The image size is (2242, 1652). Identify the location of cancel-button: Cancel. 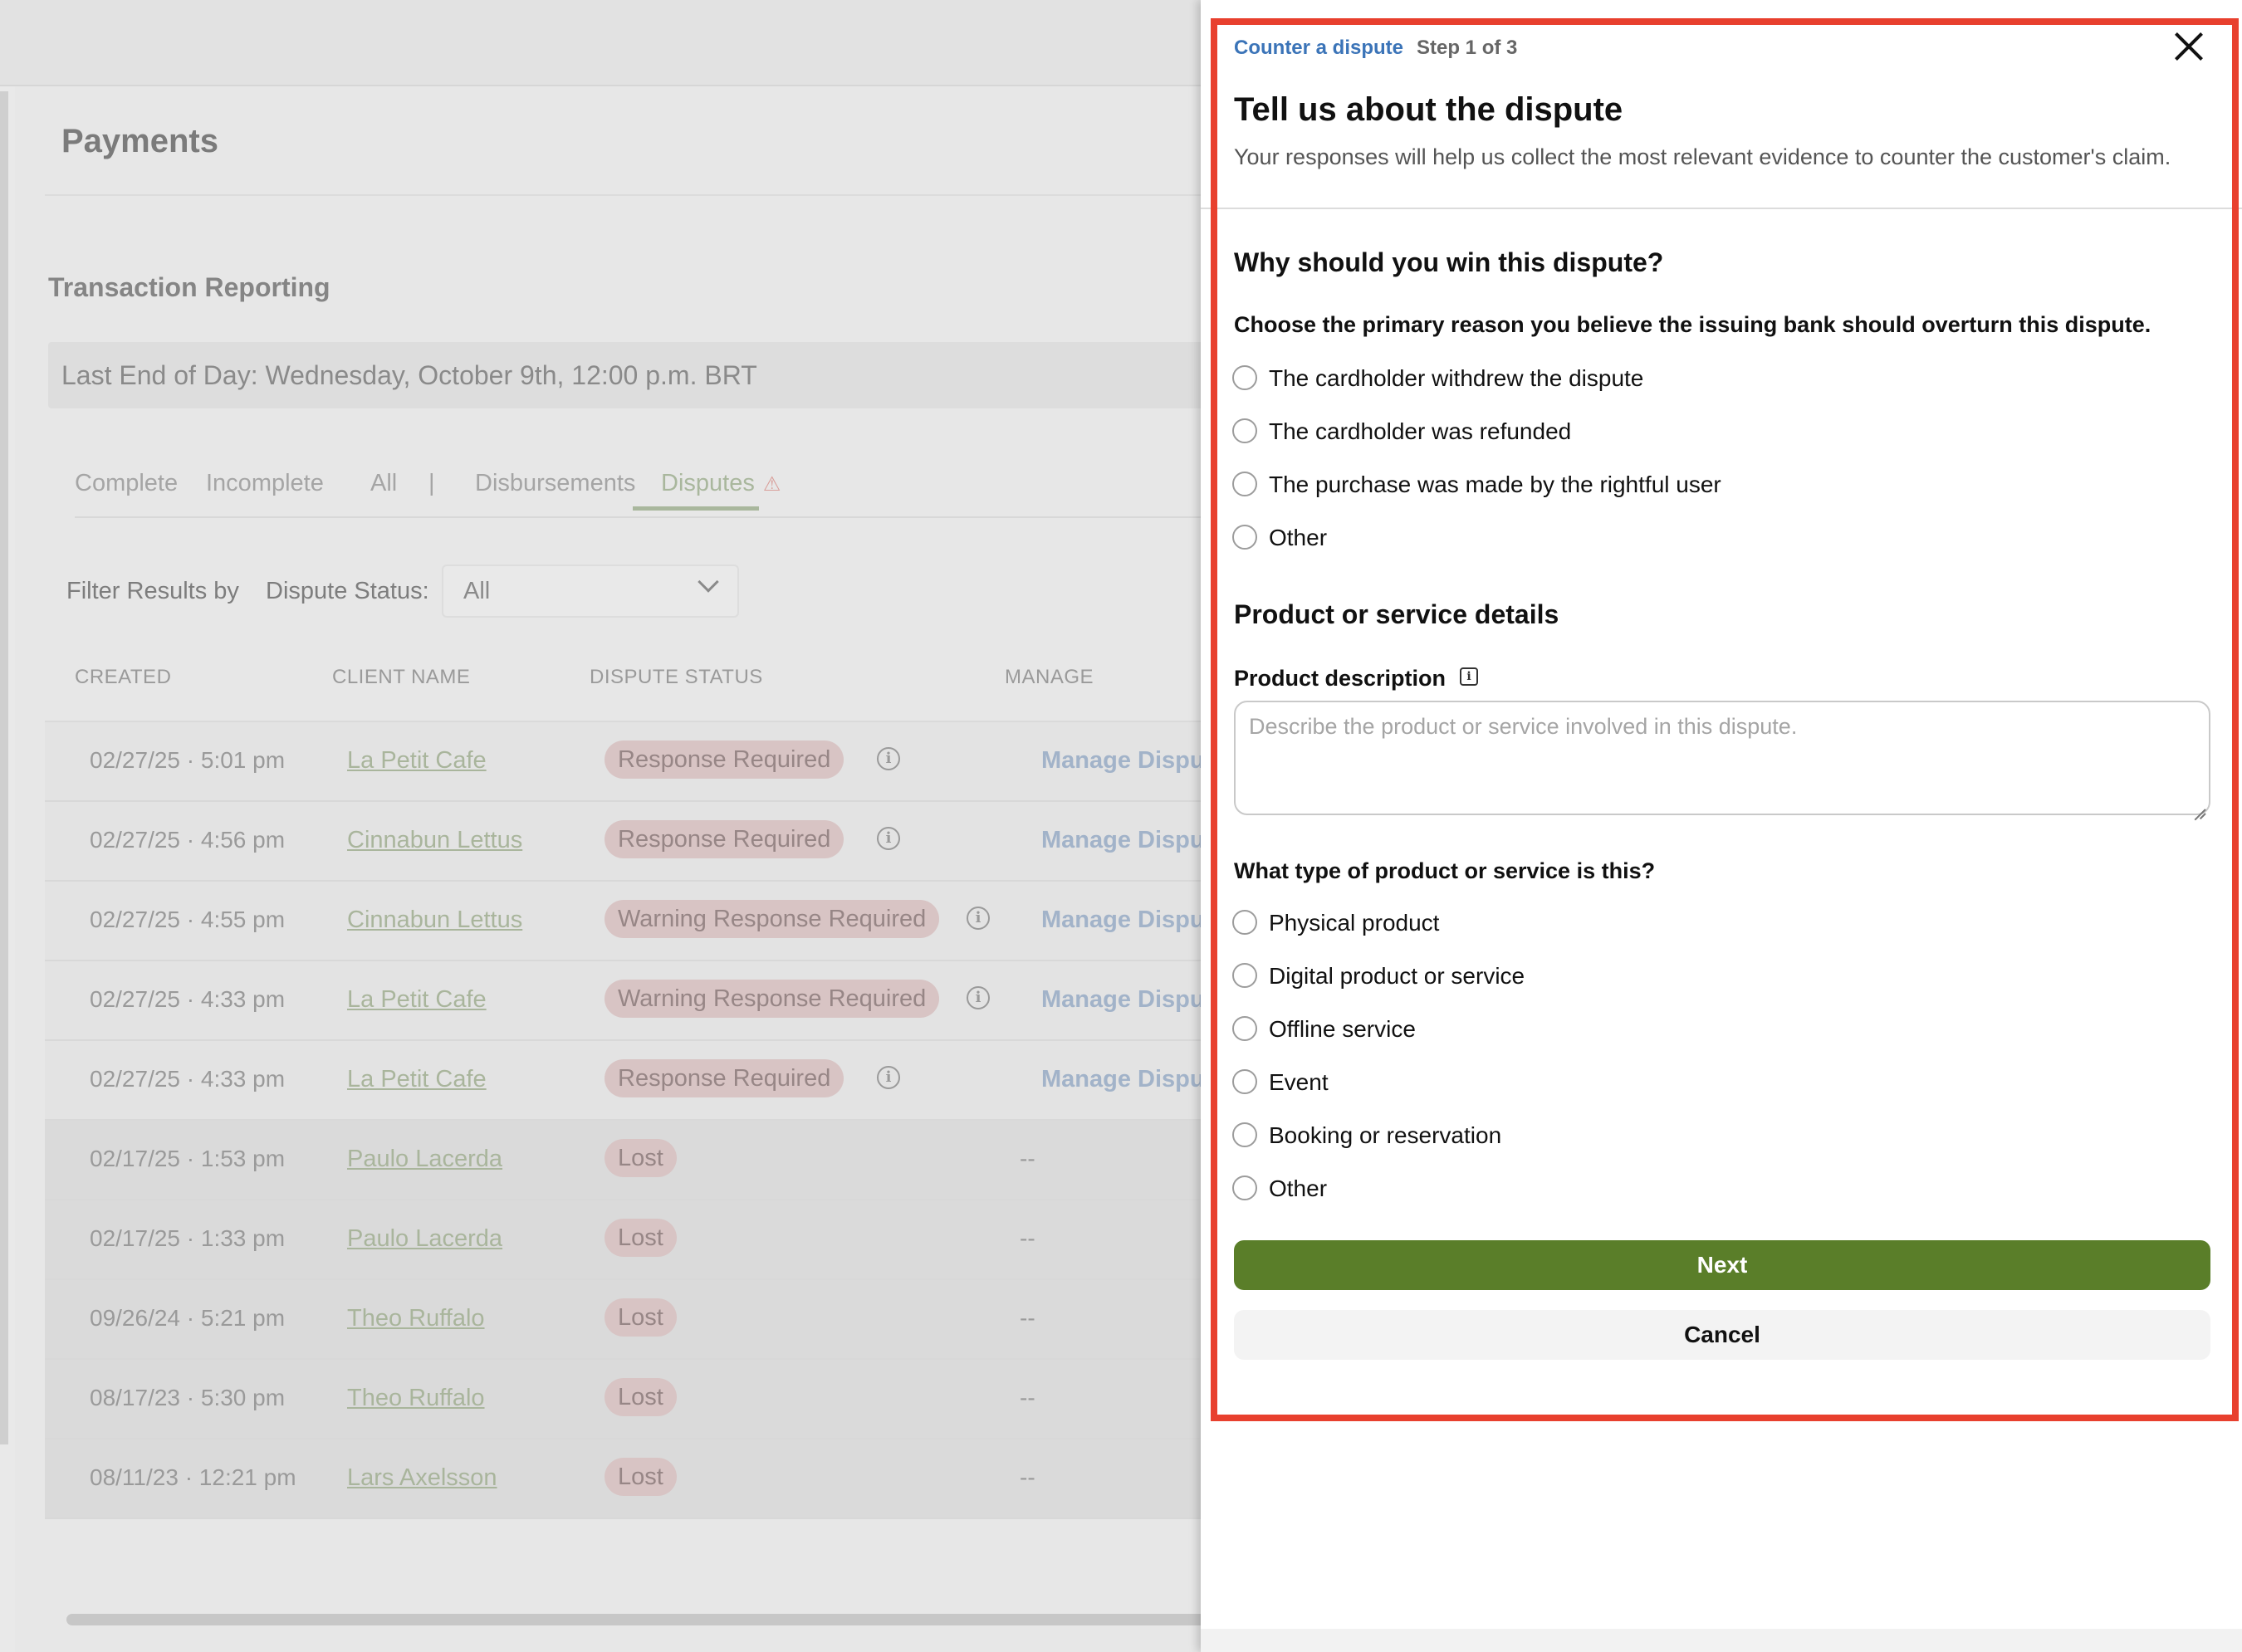
(1722, 1335).